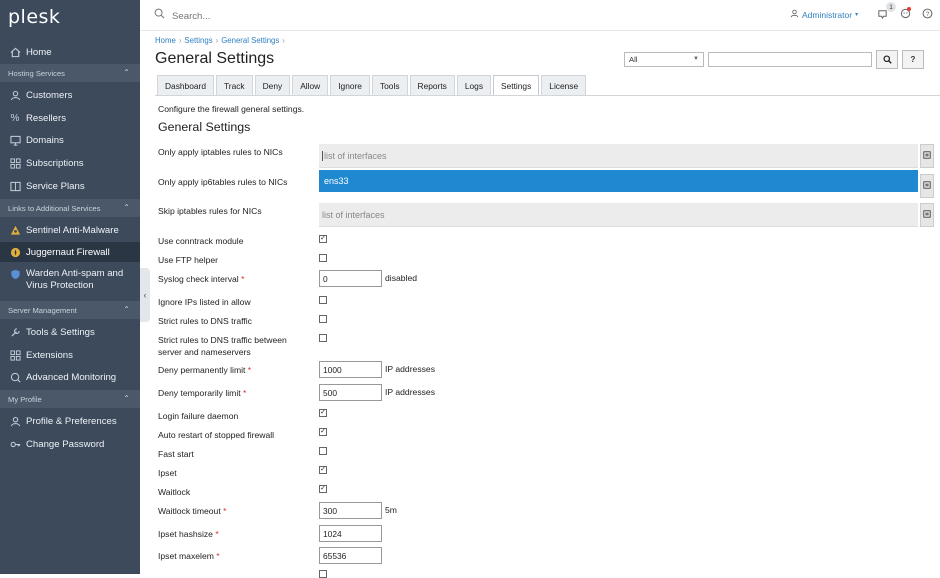 This screenshot has width=940, height=578. What do you see at coordinates (70, 95) in the screenshot?
I see `sidebar-item-customers: Customers` at bounding box center [70, 95].